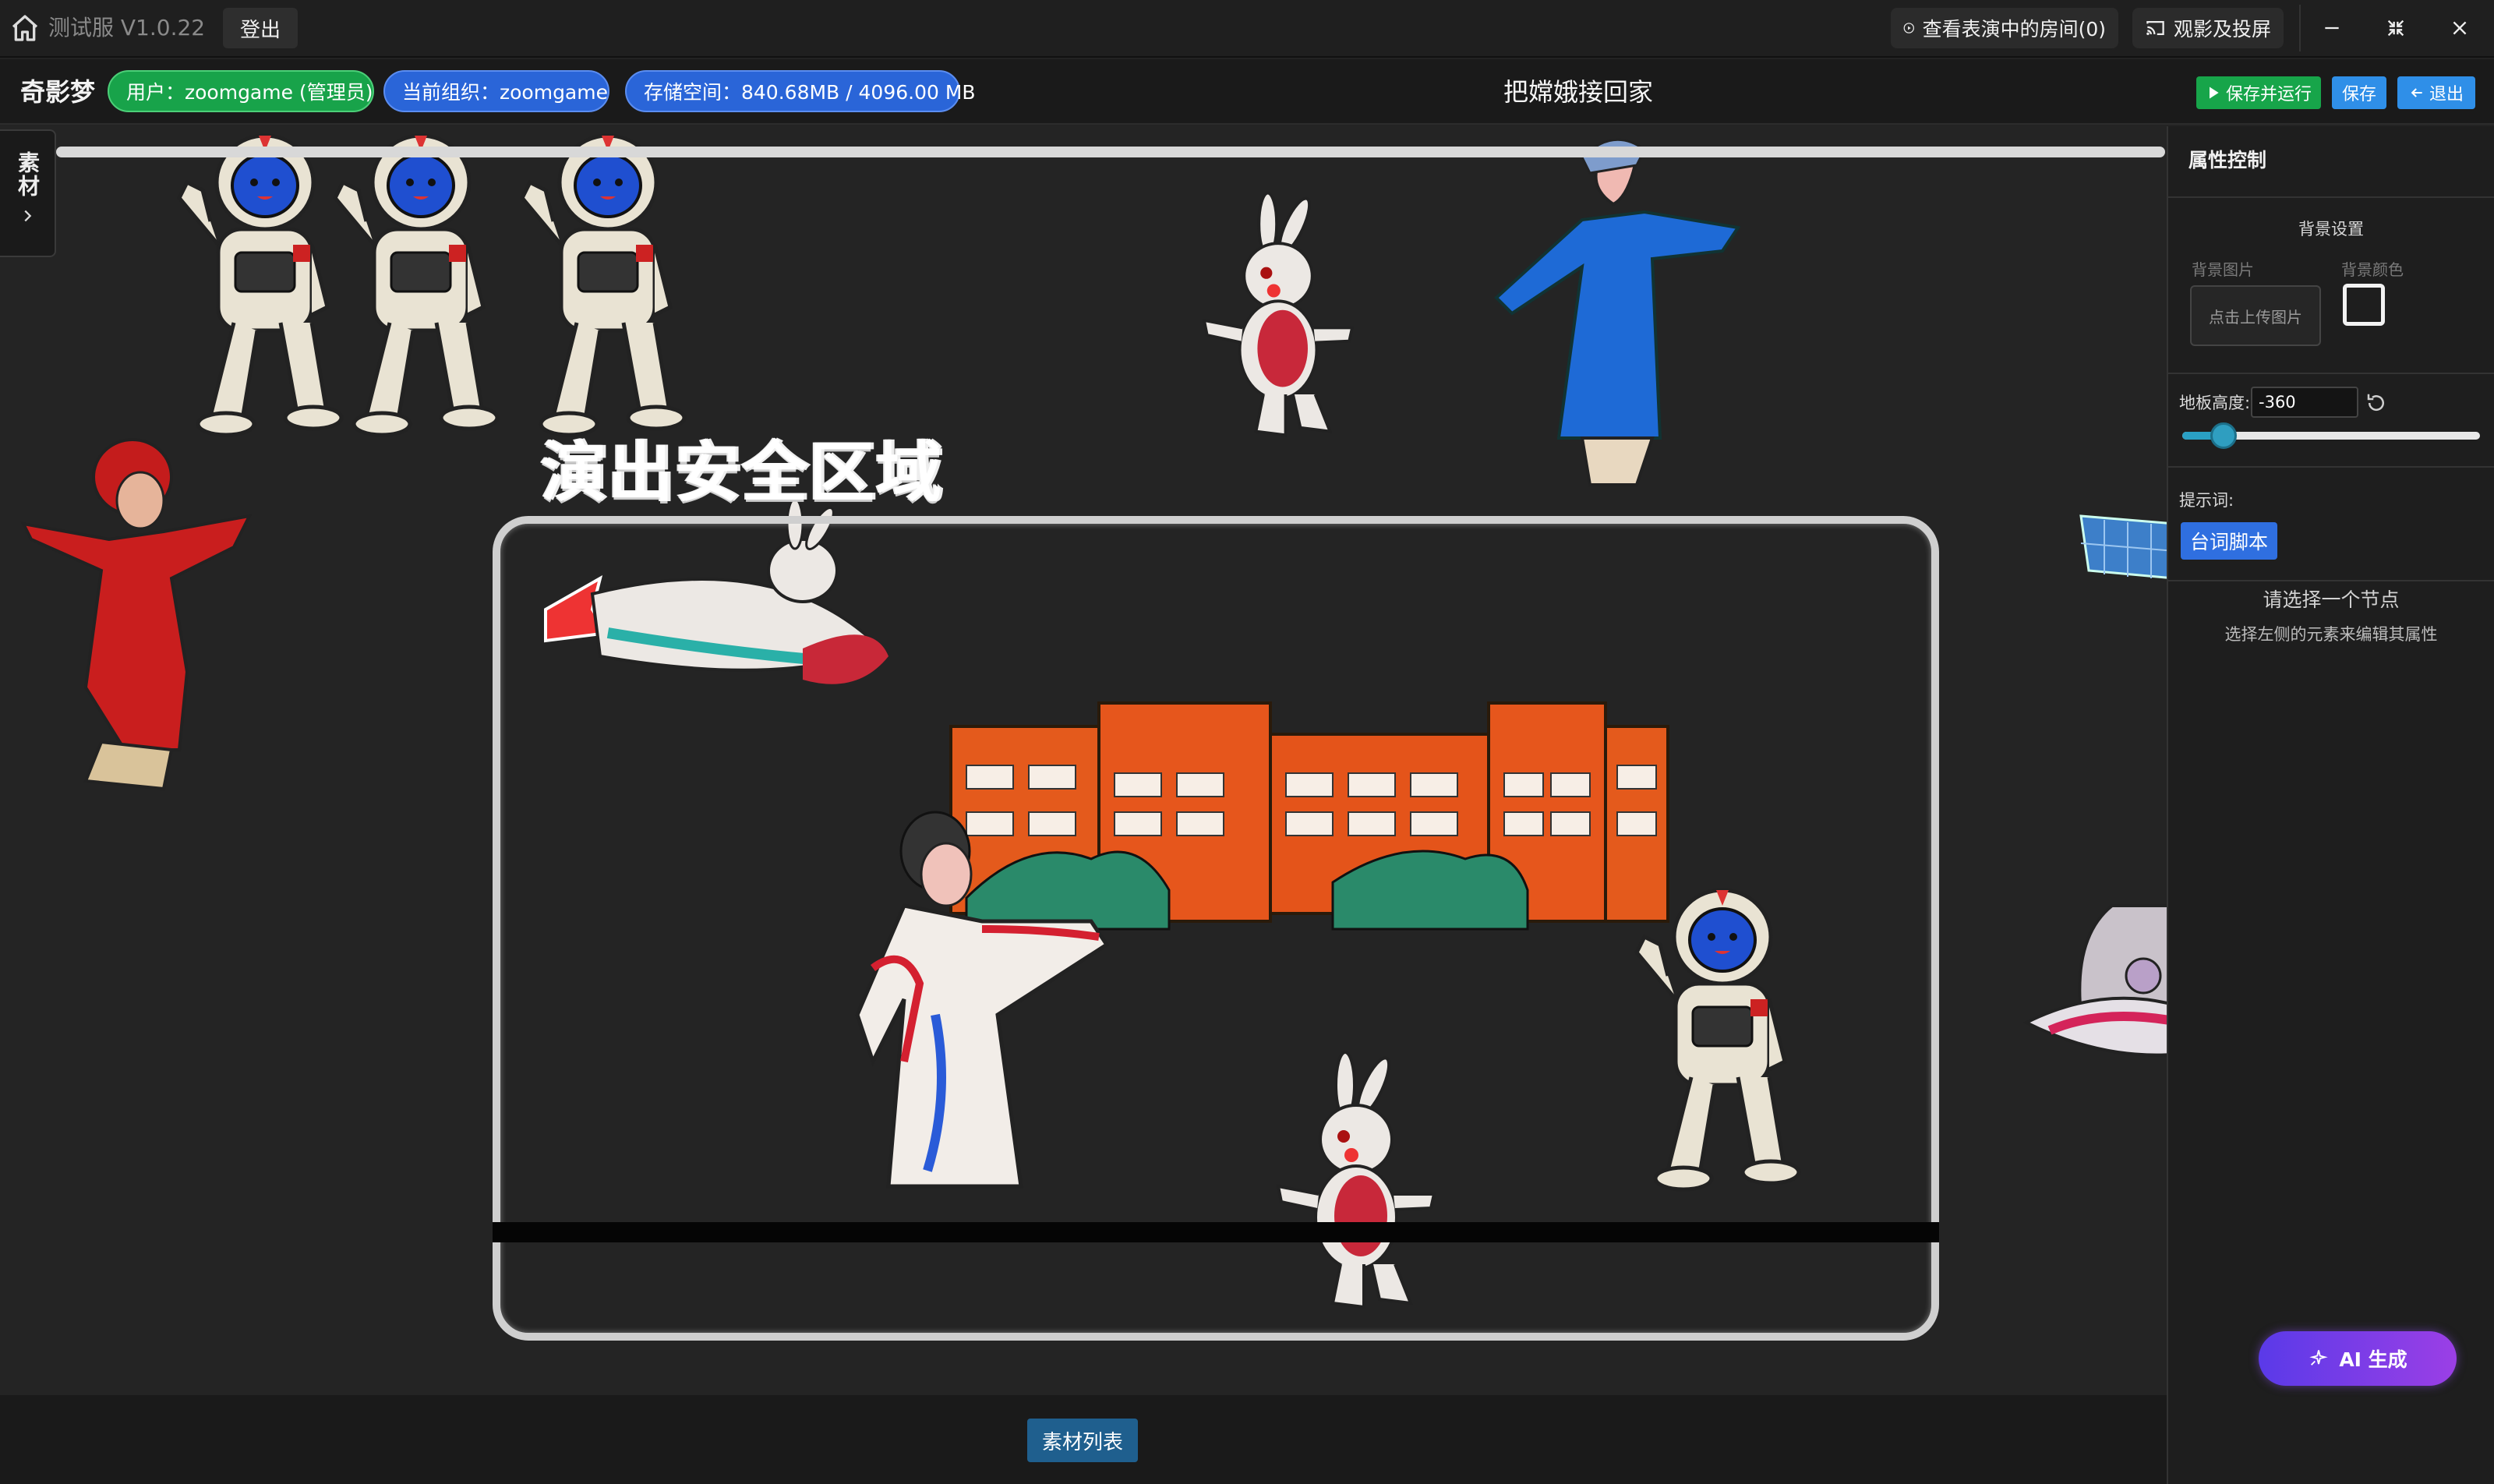  I want to click on title-bar, so click(1247, 29).